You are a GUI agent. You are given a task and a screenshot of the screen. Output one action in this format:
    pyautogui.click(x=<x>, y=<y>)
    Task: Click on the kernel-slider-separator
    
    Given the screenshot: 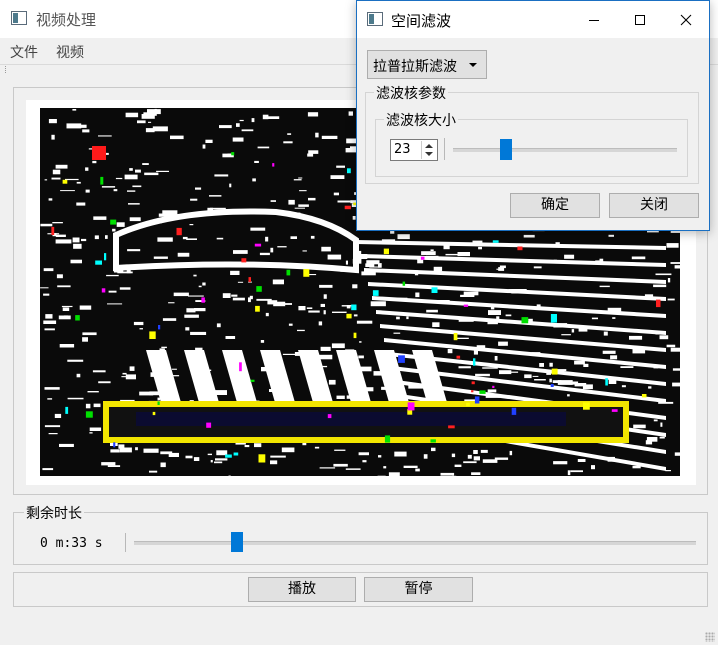 What is the action you would take?
    pyautogui.click(x=444, y=149)
    